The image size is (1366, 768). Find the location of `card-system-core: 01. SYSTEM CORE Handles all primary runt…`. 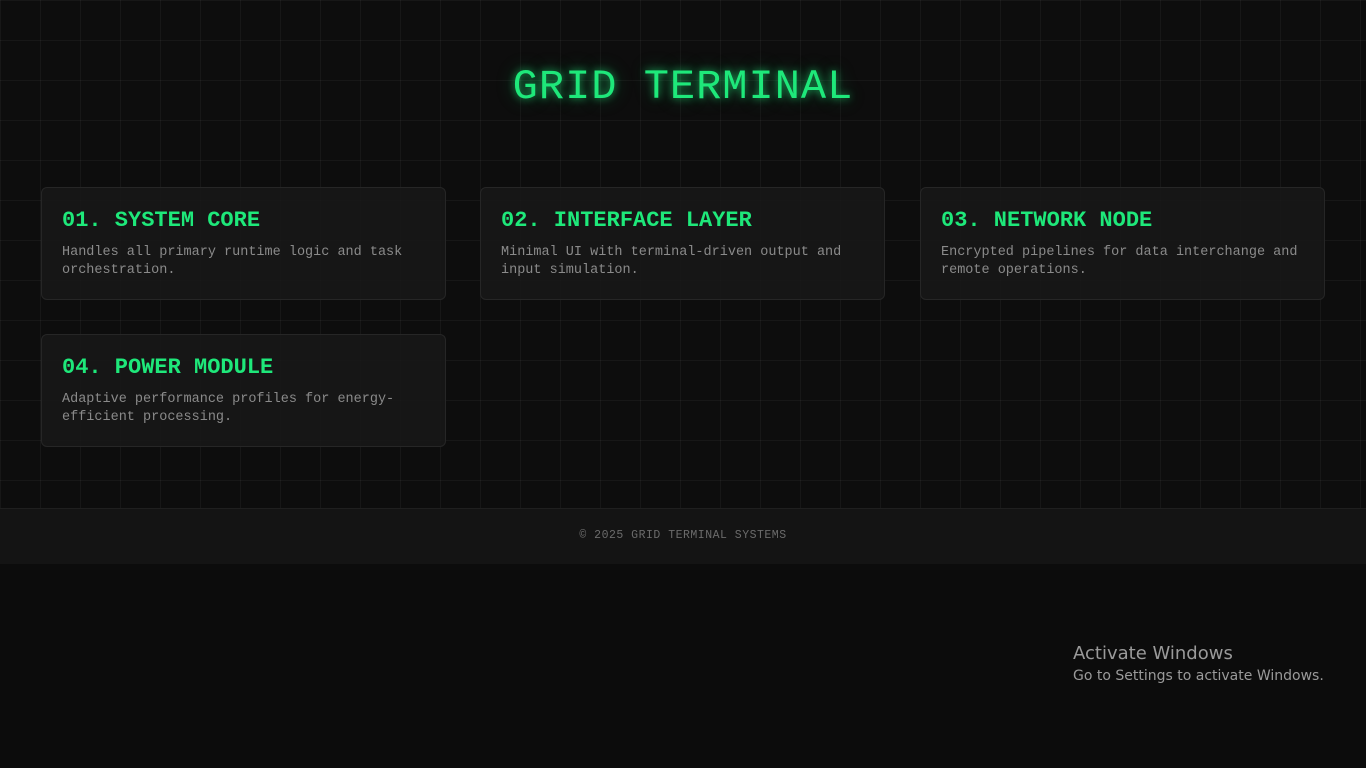

card-system-core: 01. SYSTEM CORE Handles all primary runt… is located at coordinates (243, 243).